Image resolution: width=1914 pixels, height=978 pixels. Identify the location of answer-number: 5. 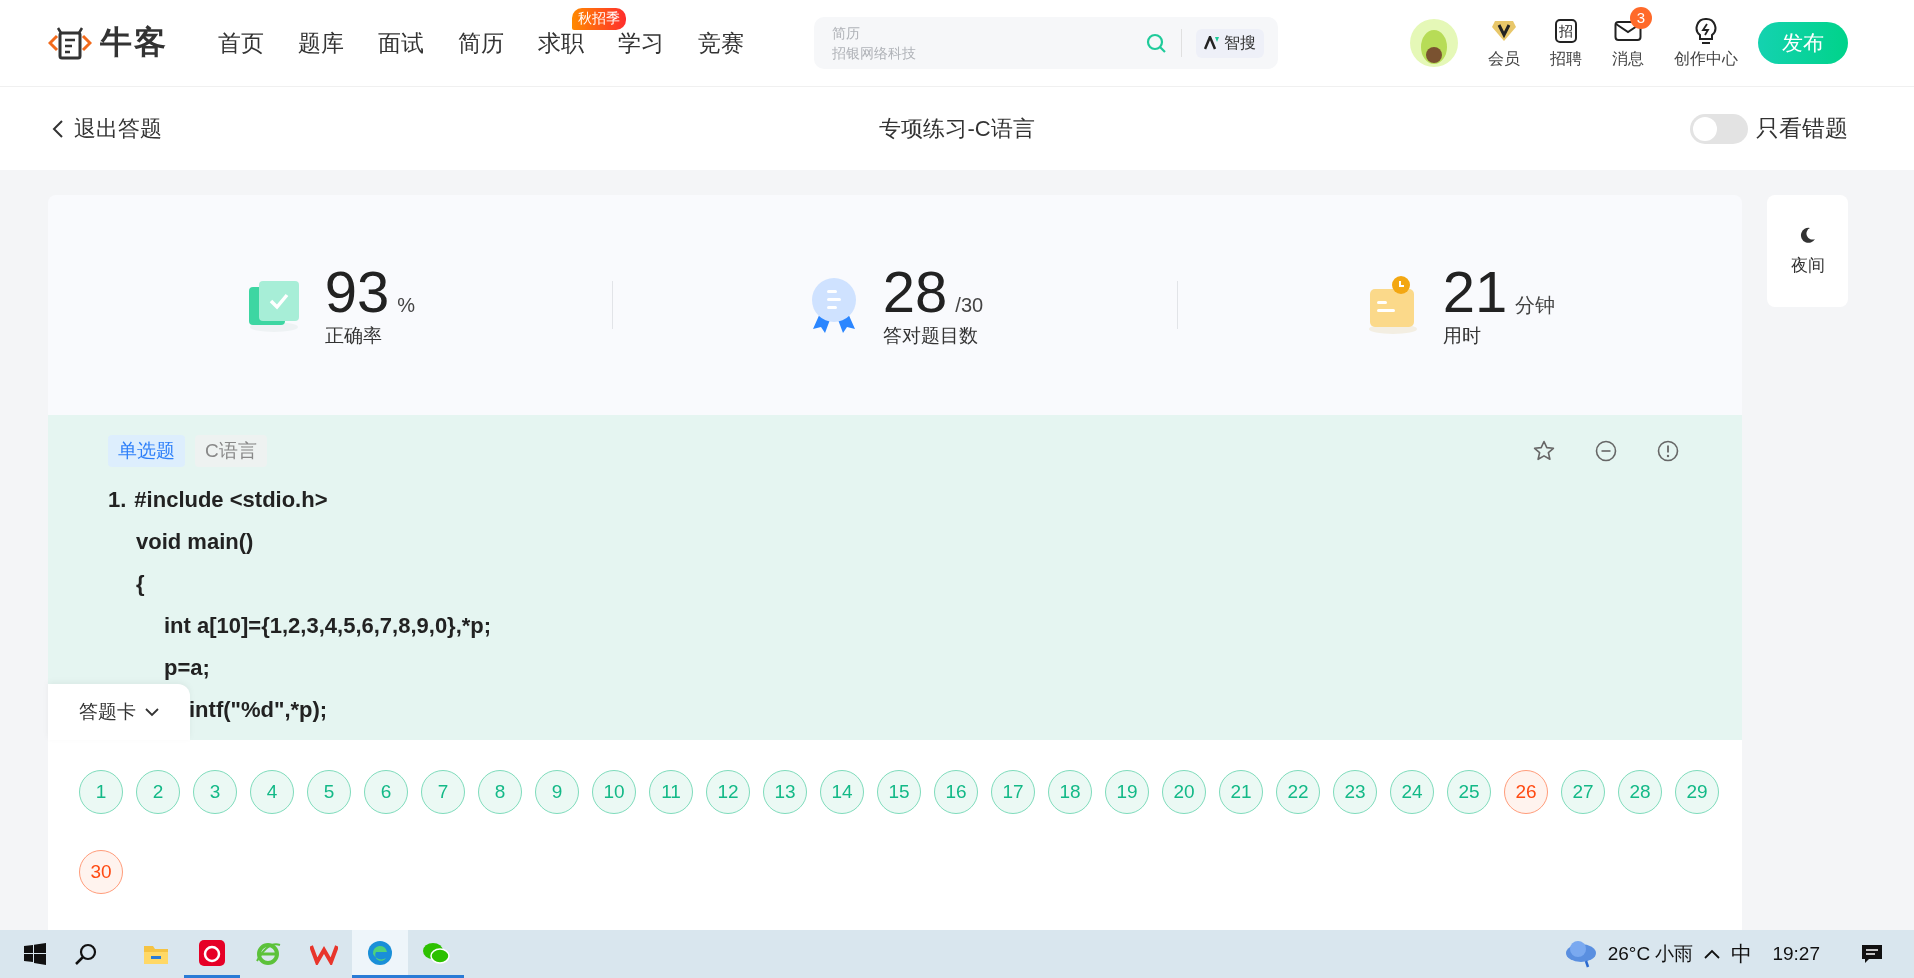
(329, 792).